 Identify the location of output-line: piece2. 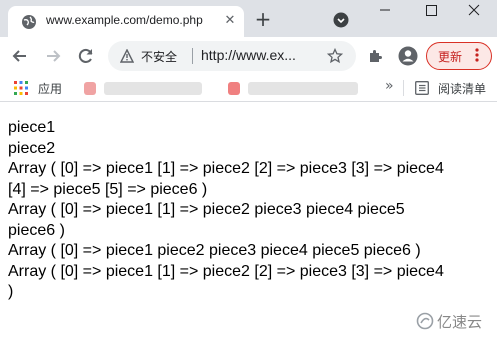
(32, 148).